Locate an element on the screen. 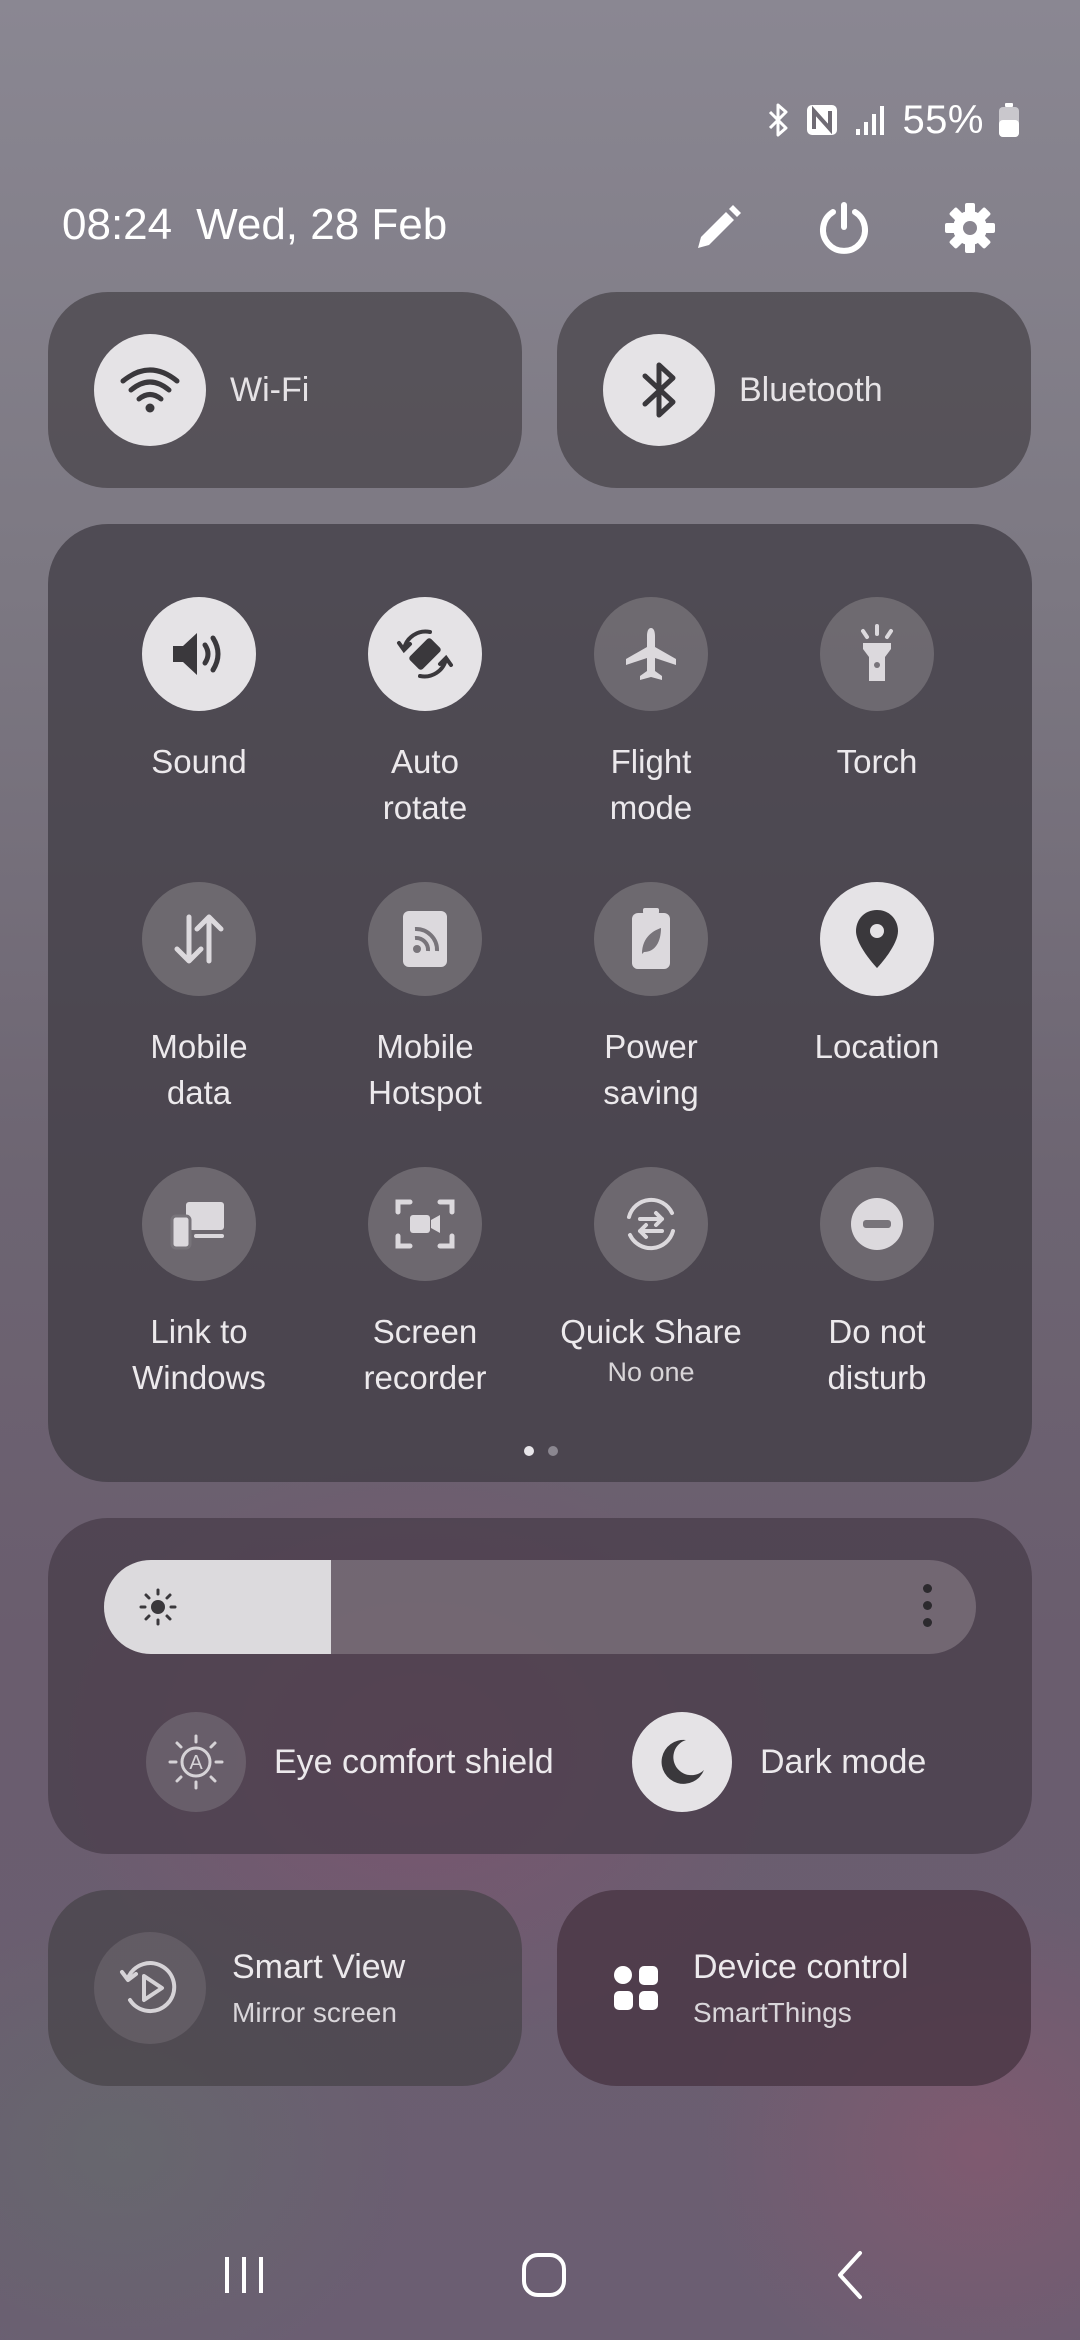 The height and width of the screenshot is (2340, 1080). smart-view-subtitle: Mirror screen is located at coordinates (314, 2012).